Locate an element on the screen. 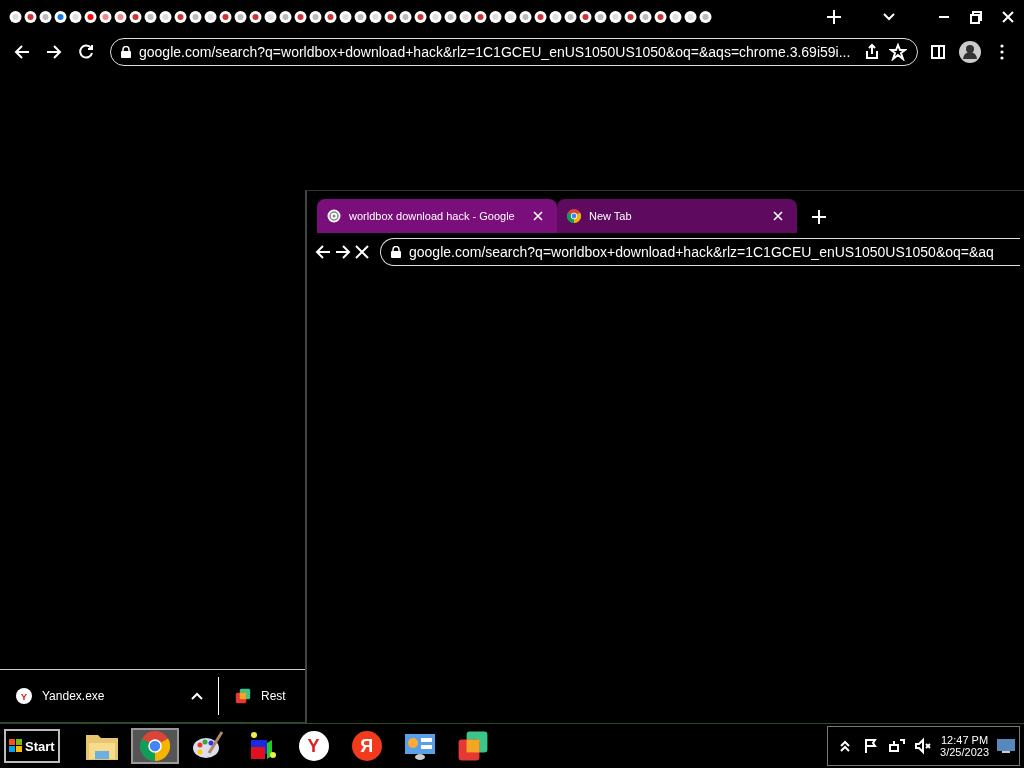 The width and height of the screenshot is (1024, 768). file-name: Yandex.exe is located at coordinates (74, 696).